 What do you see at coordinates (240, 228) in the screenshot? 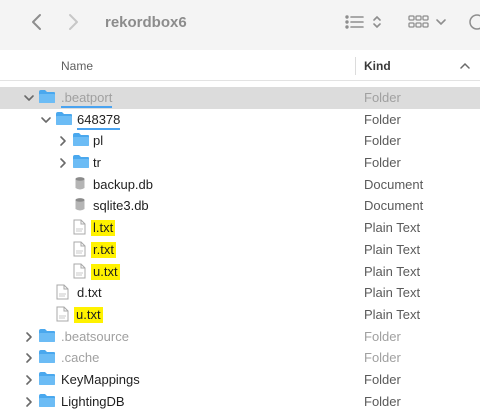
I see `list-item-l-txt: l.txt Plain Text` at bounding box center [240, 228].